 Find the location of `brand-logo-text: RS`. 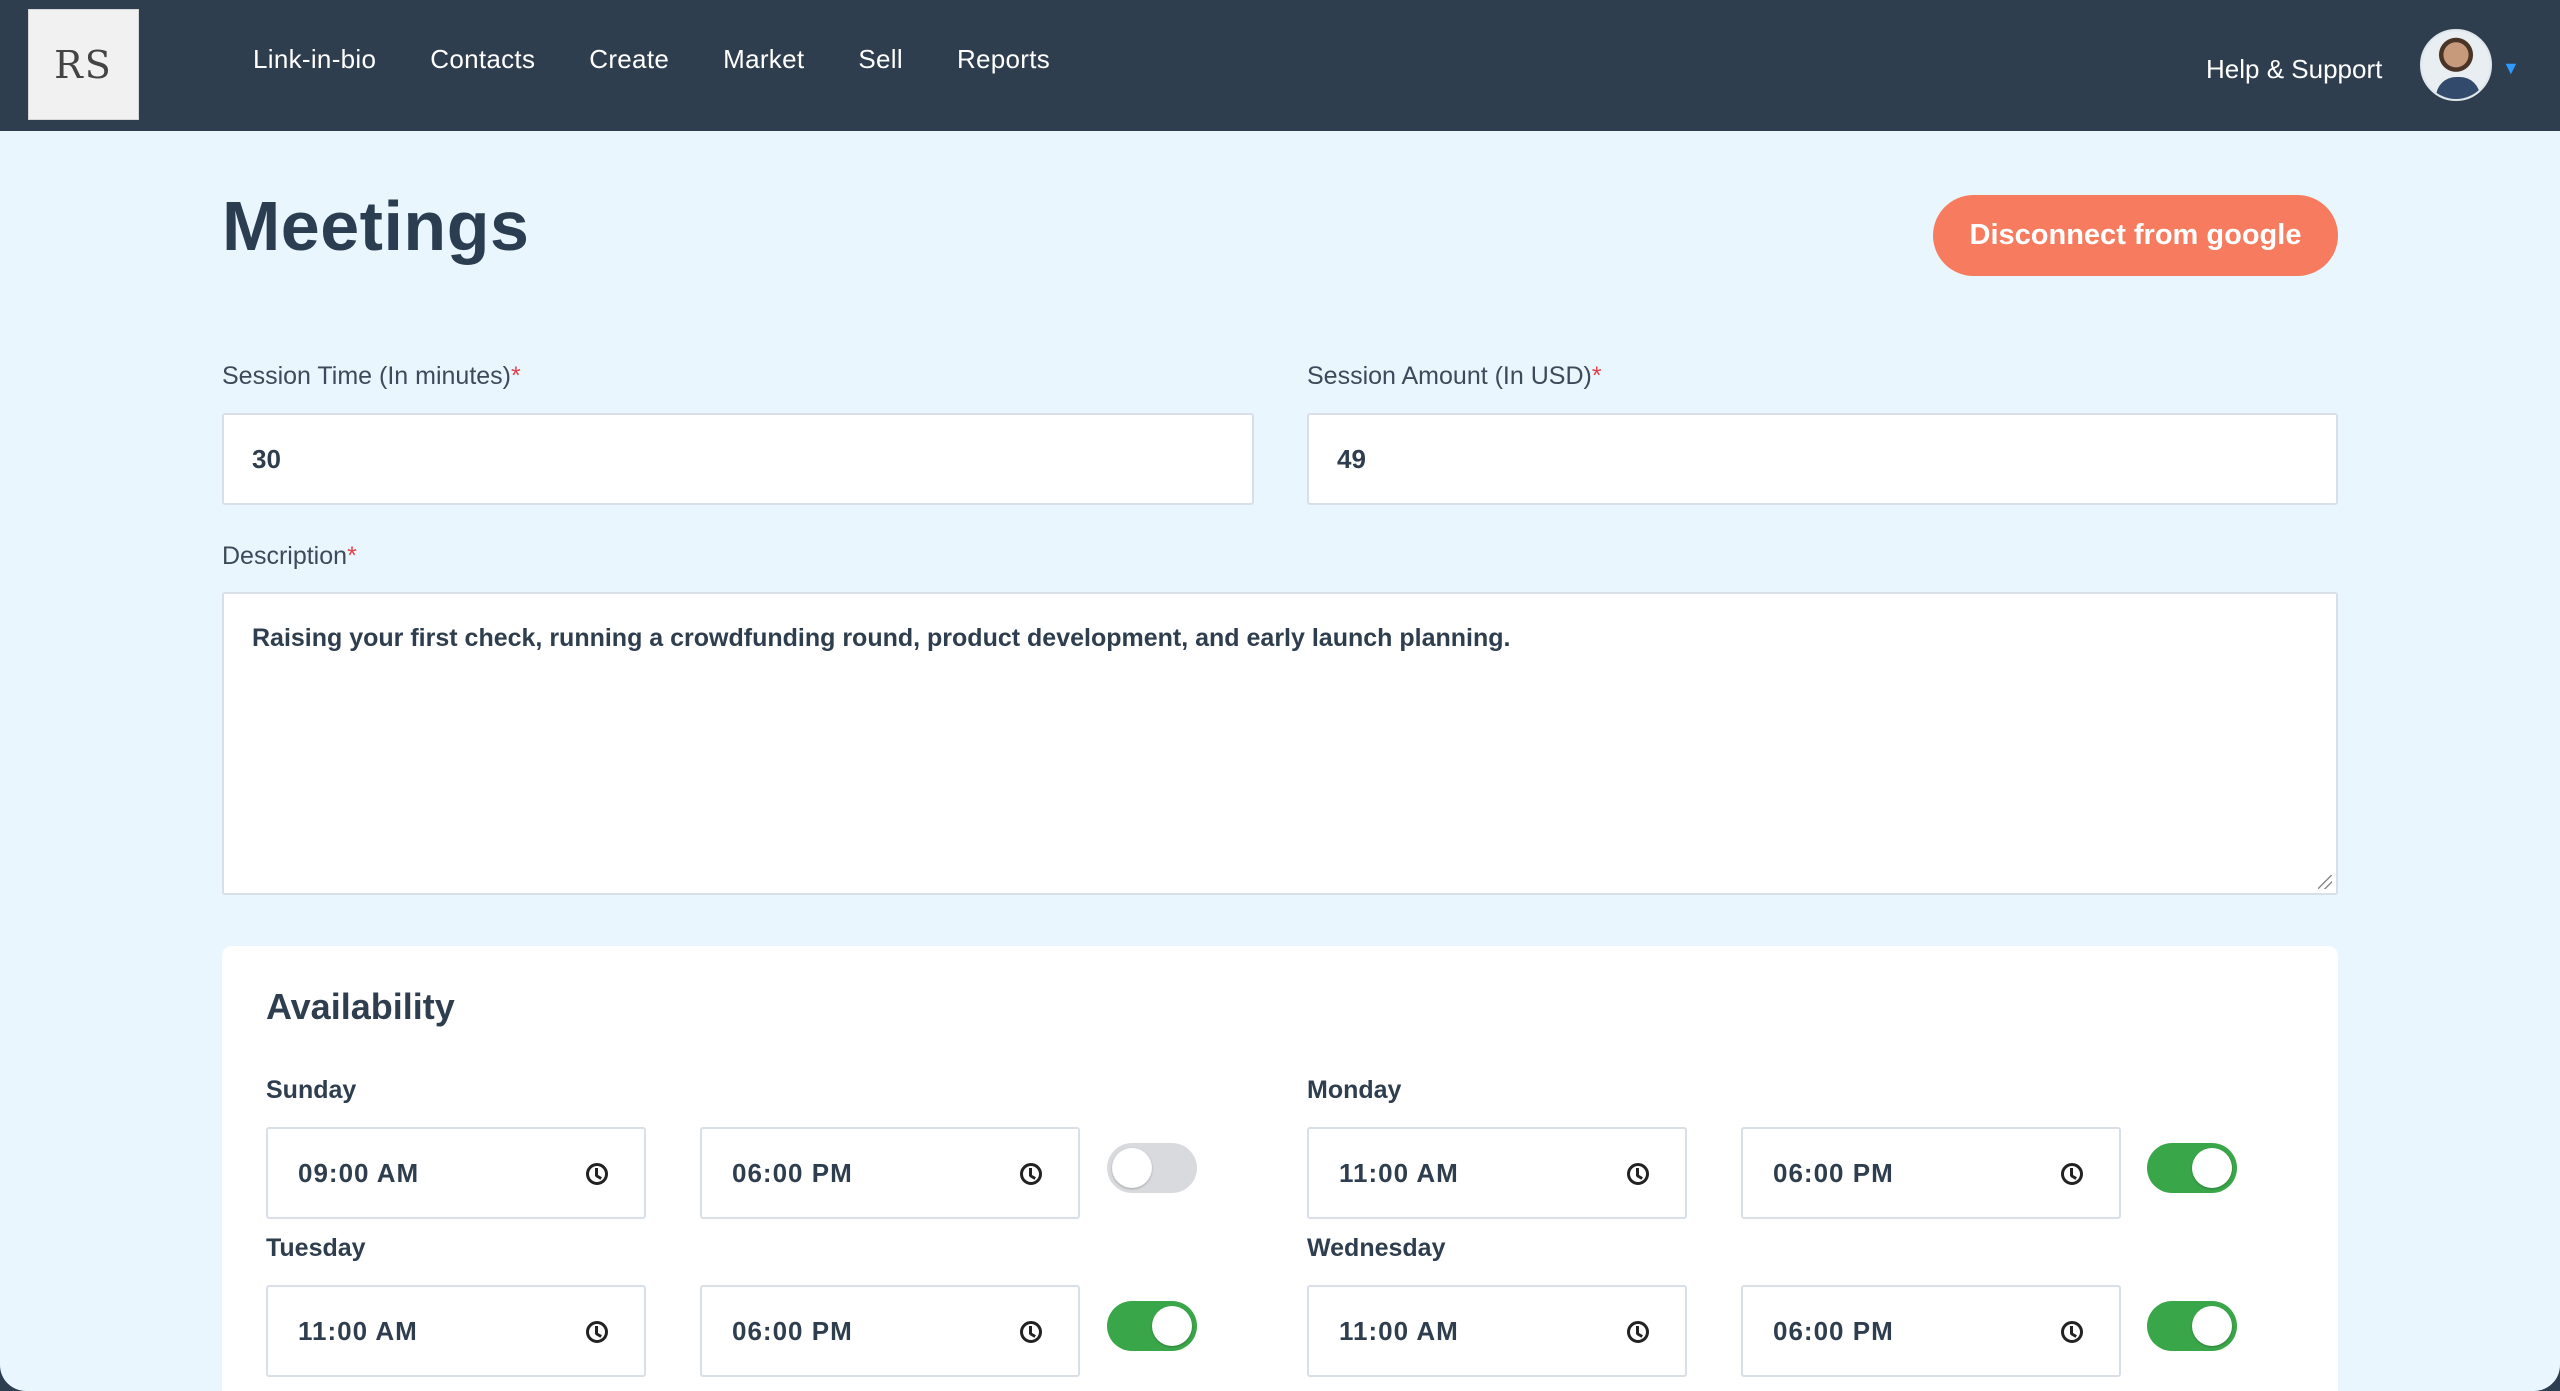

brand-logo-text: RS is located at coordinates (83, 64).